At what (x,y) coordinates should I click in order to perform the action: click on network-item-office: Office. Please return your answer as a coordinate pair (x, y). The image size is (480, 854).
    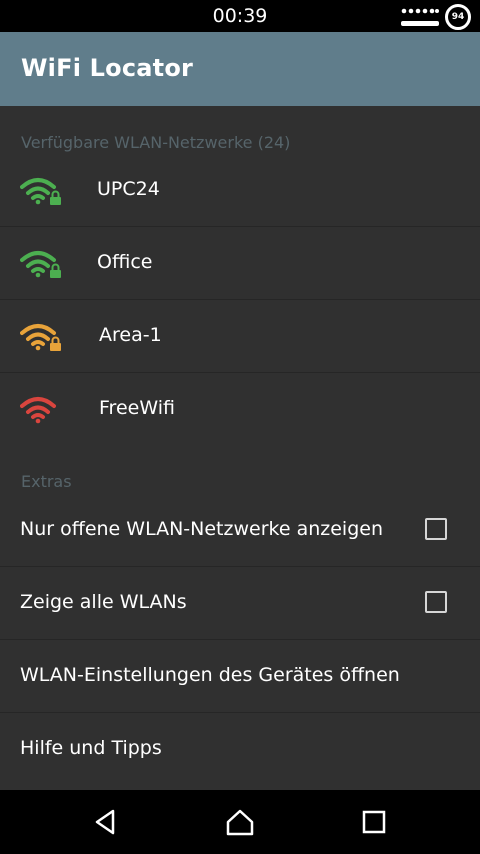
    Looking at the image, I should click on (240, 263).